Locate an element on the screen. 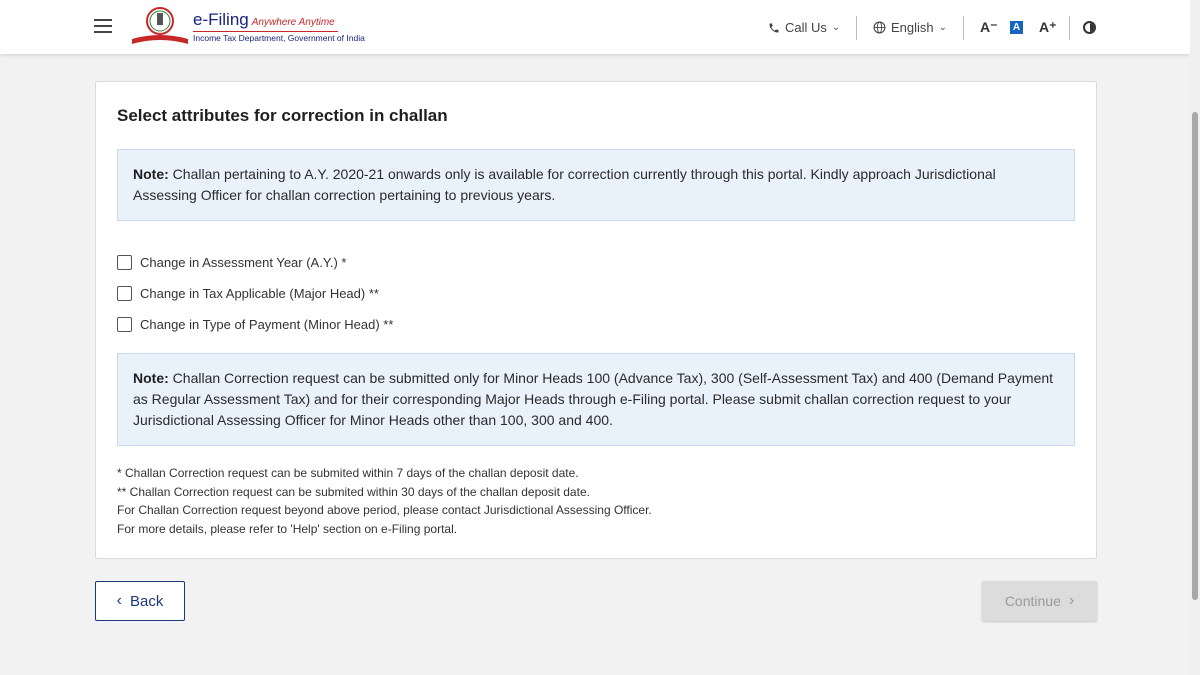 Image resolution: width=1200 pixels, height=675 pixels. chevron-left-icon: ‹ is located at coordinates (119, 600).